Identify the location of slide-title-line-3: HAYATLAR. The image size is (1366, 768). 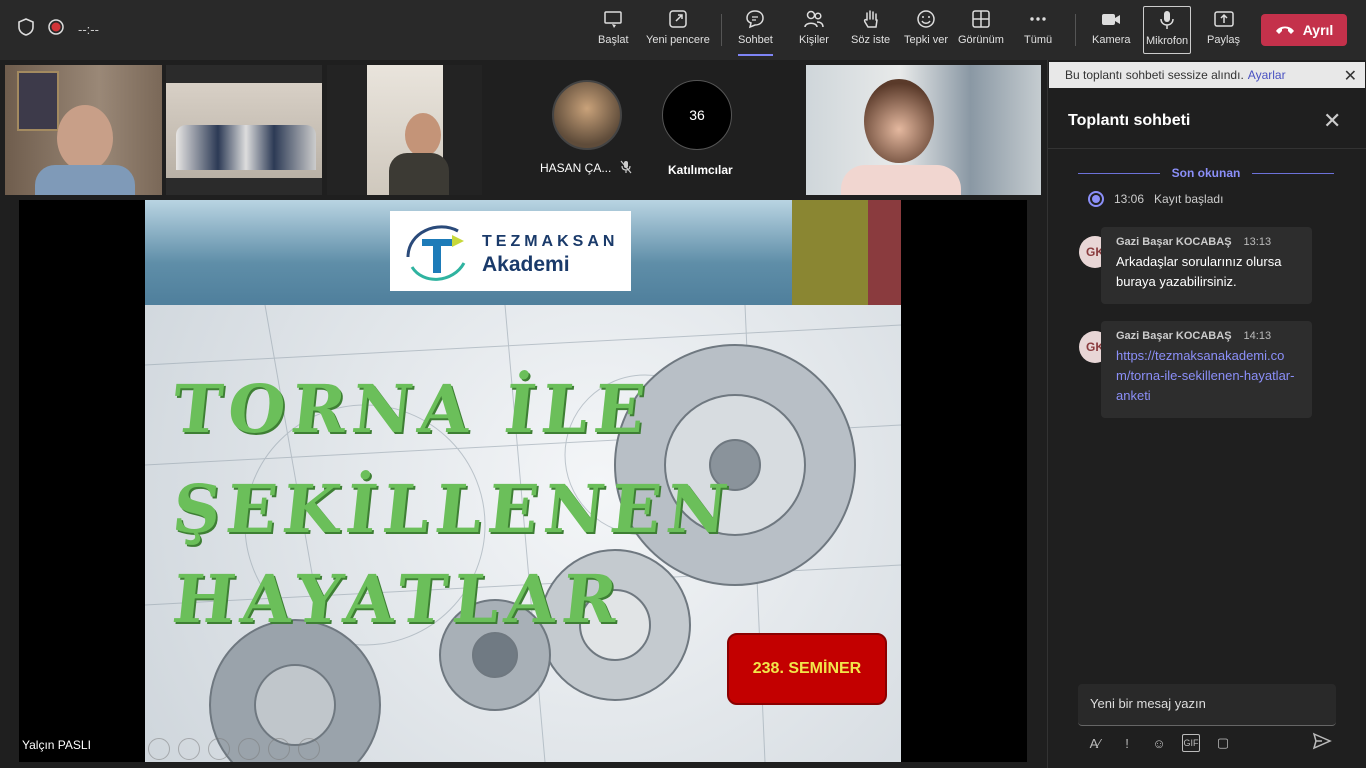
(398, 599).